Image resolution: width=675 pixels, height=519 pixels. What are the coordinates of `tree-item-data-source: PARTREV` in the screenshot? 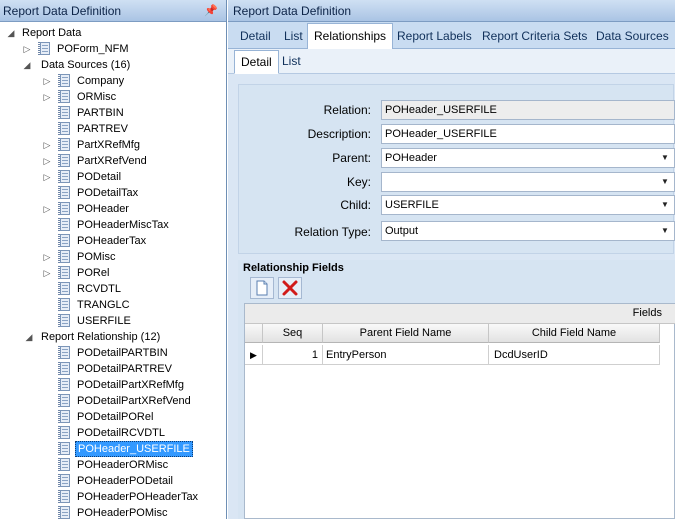 It's located at (113, 129).